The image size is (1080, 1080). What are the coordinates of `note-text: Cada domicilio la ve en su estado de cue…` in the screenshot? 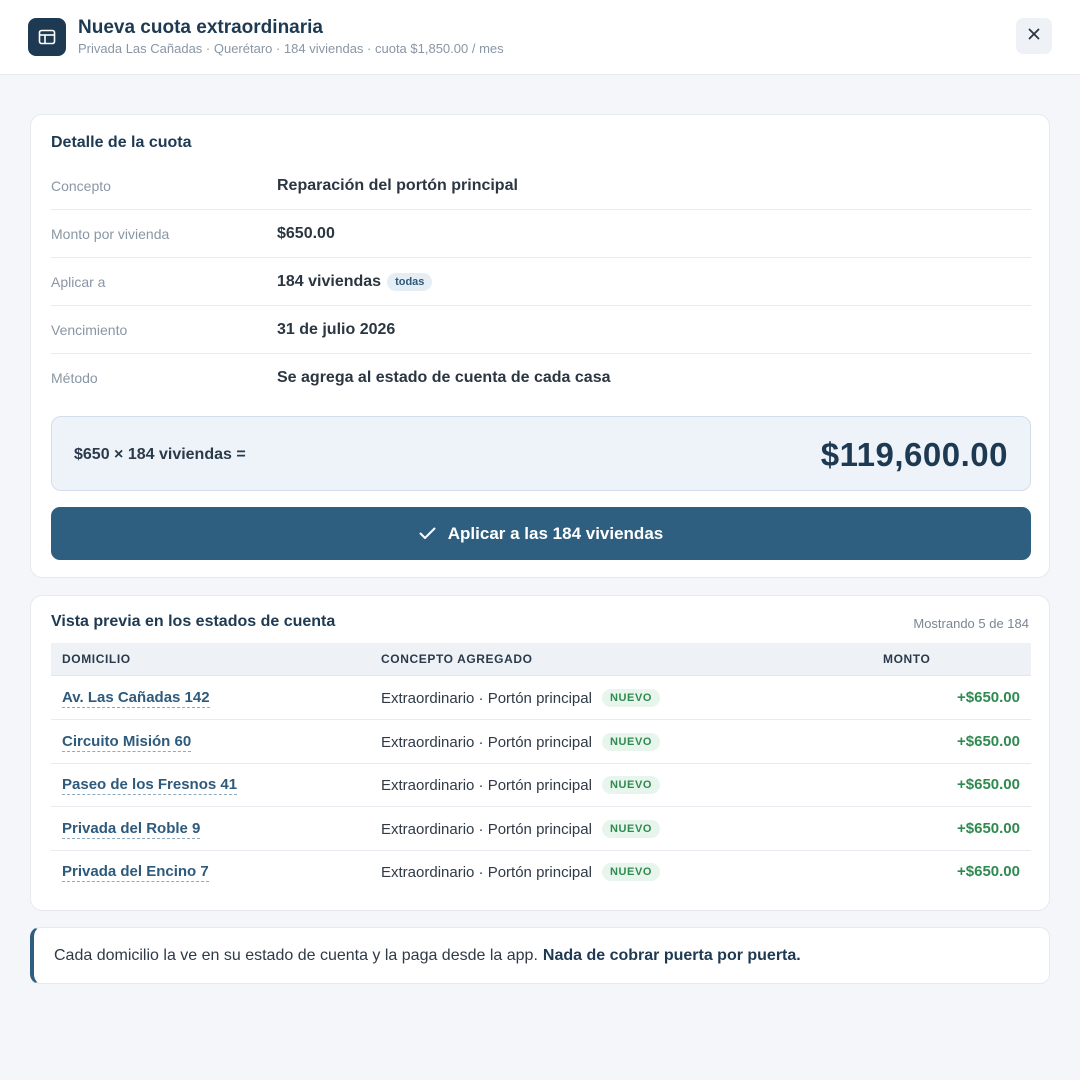 It's located at (296, 955).